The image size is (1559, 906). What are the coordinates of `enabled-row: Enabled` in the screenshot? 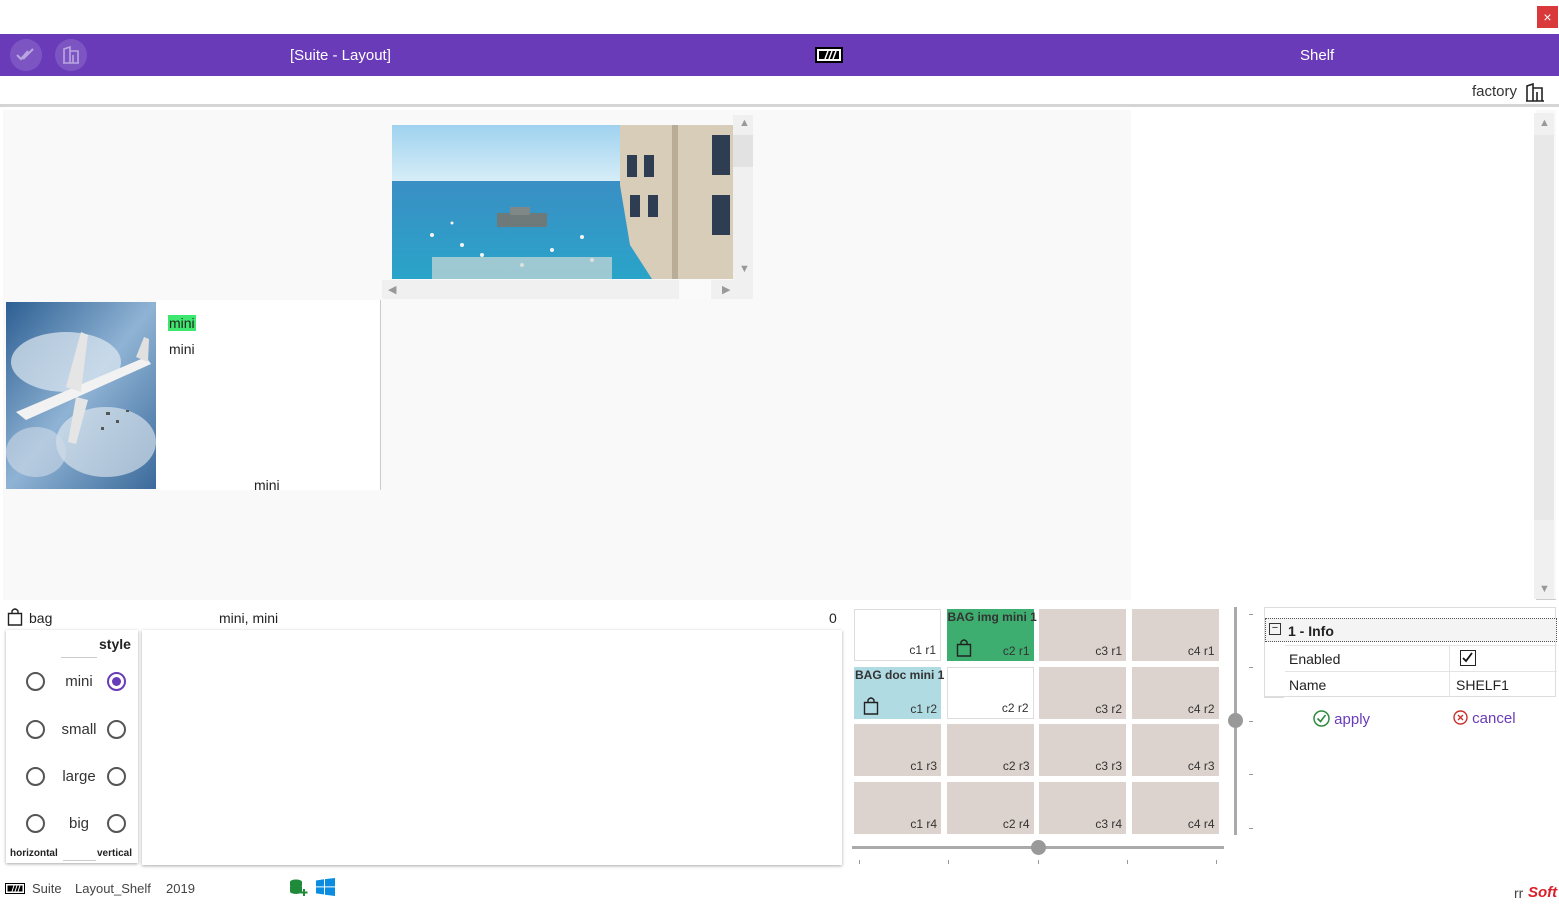 It's located at (1421, 658).